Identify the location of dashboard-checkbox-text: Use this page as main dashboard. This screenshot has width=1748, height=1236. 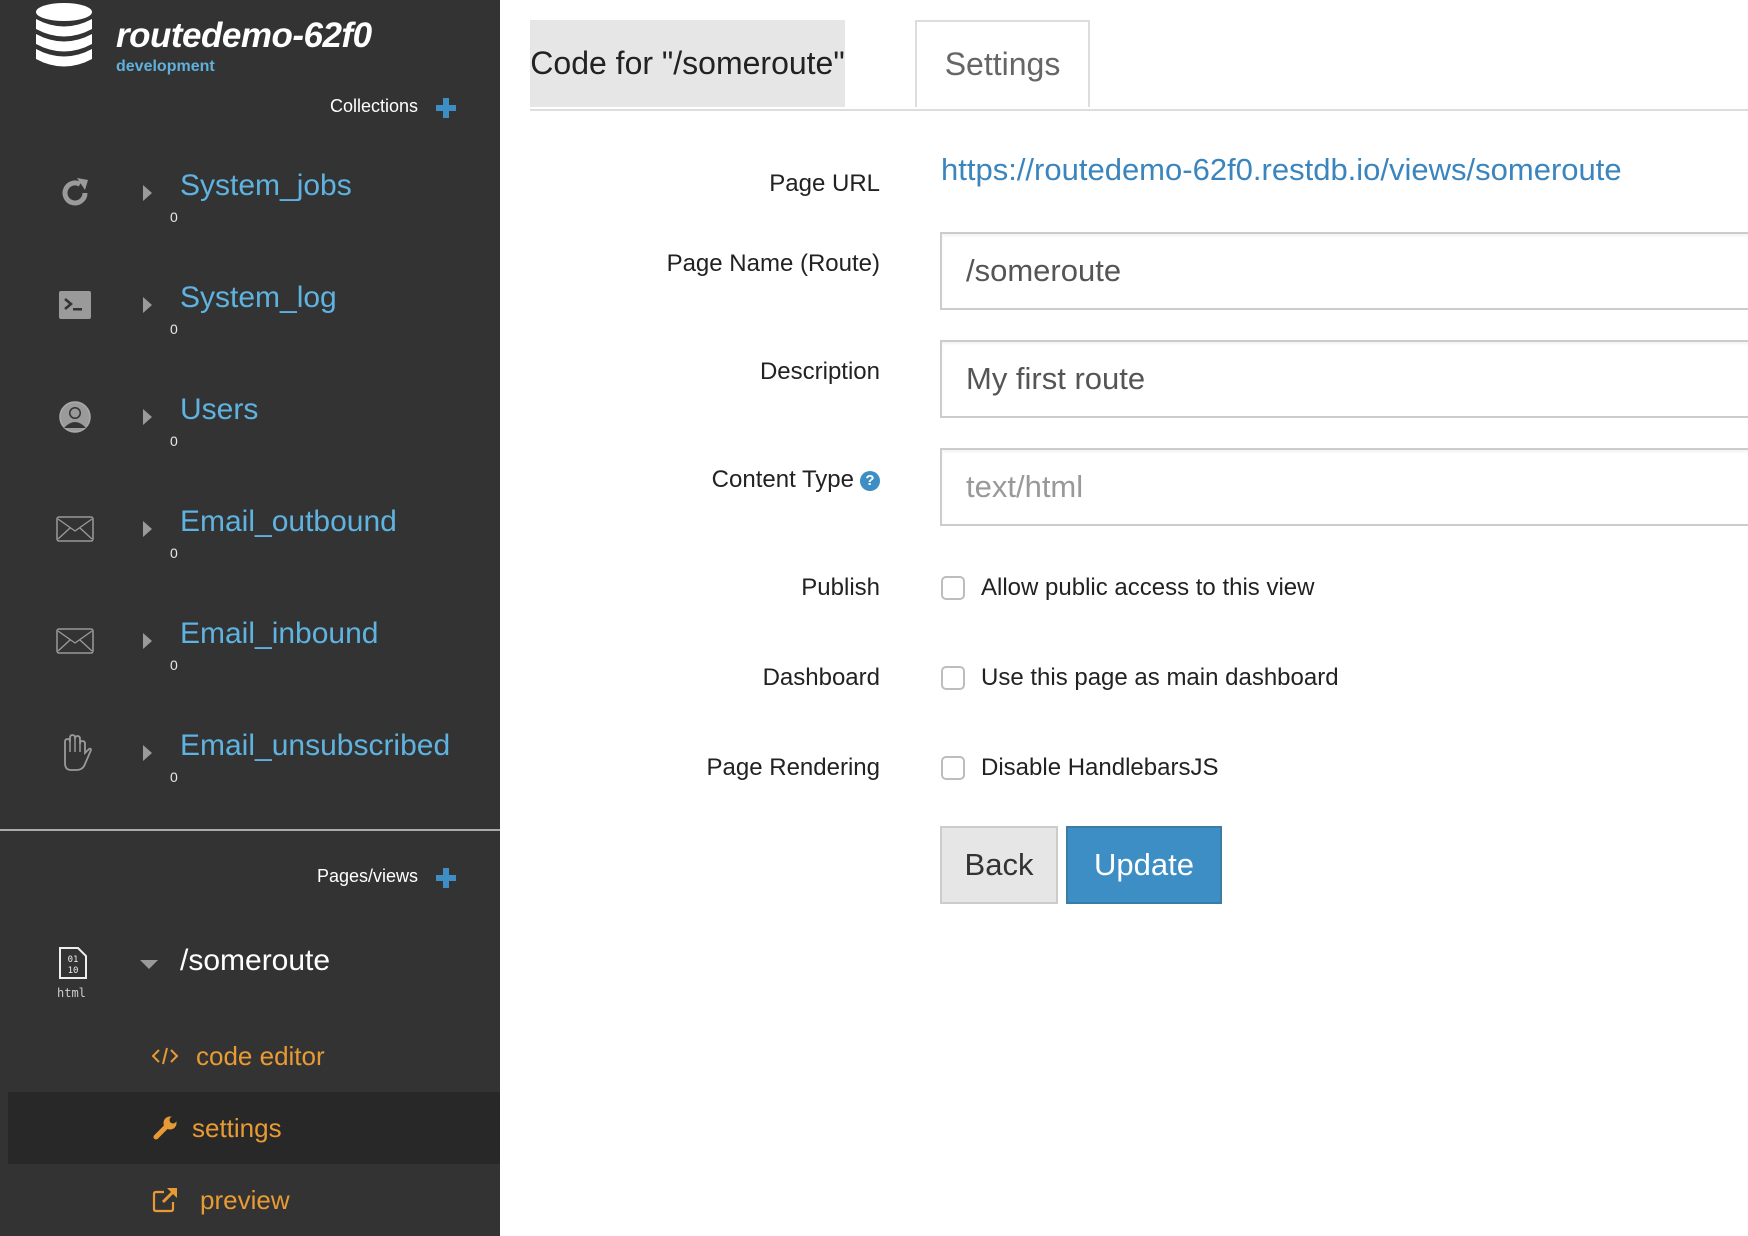
(1160, 678).